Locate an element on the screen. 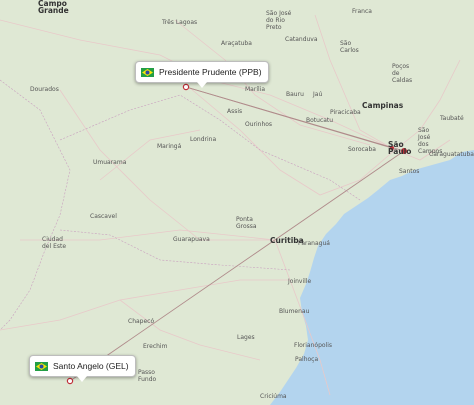 Image resolution: width=474 pixels, height=405 pixels. city-label-guarapuava: Guarapuava is located at coordinates (191, 239).